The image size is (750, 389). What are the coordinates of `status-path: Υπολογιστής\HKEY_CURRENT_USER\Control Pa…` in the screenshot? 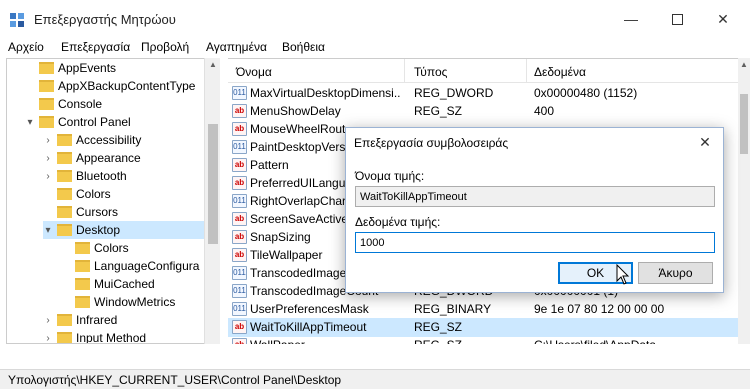 It's located at (175, 380).